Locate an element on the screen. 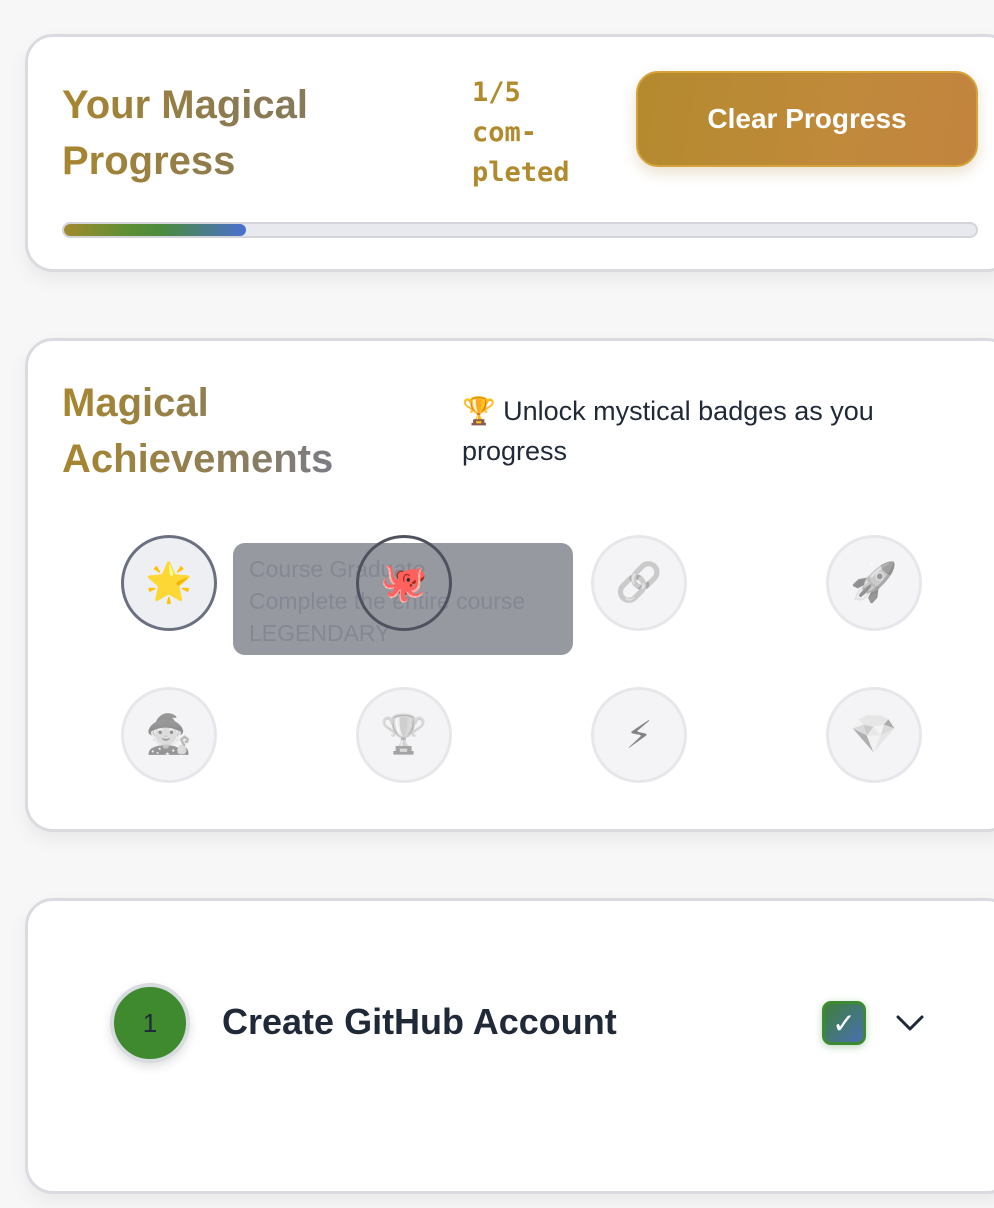 The height and width of the screenshot is (1208, 994). badge-0: 🌟 is located at coordinates (169, 583).